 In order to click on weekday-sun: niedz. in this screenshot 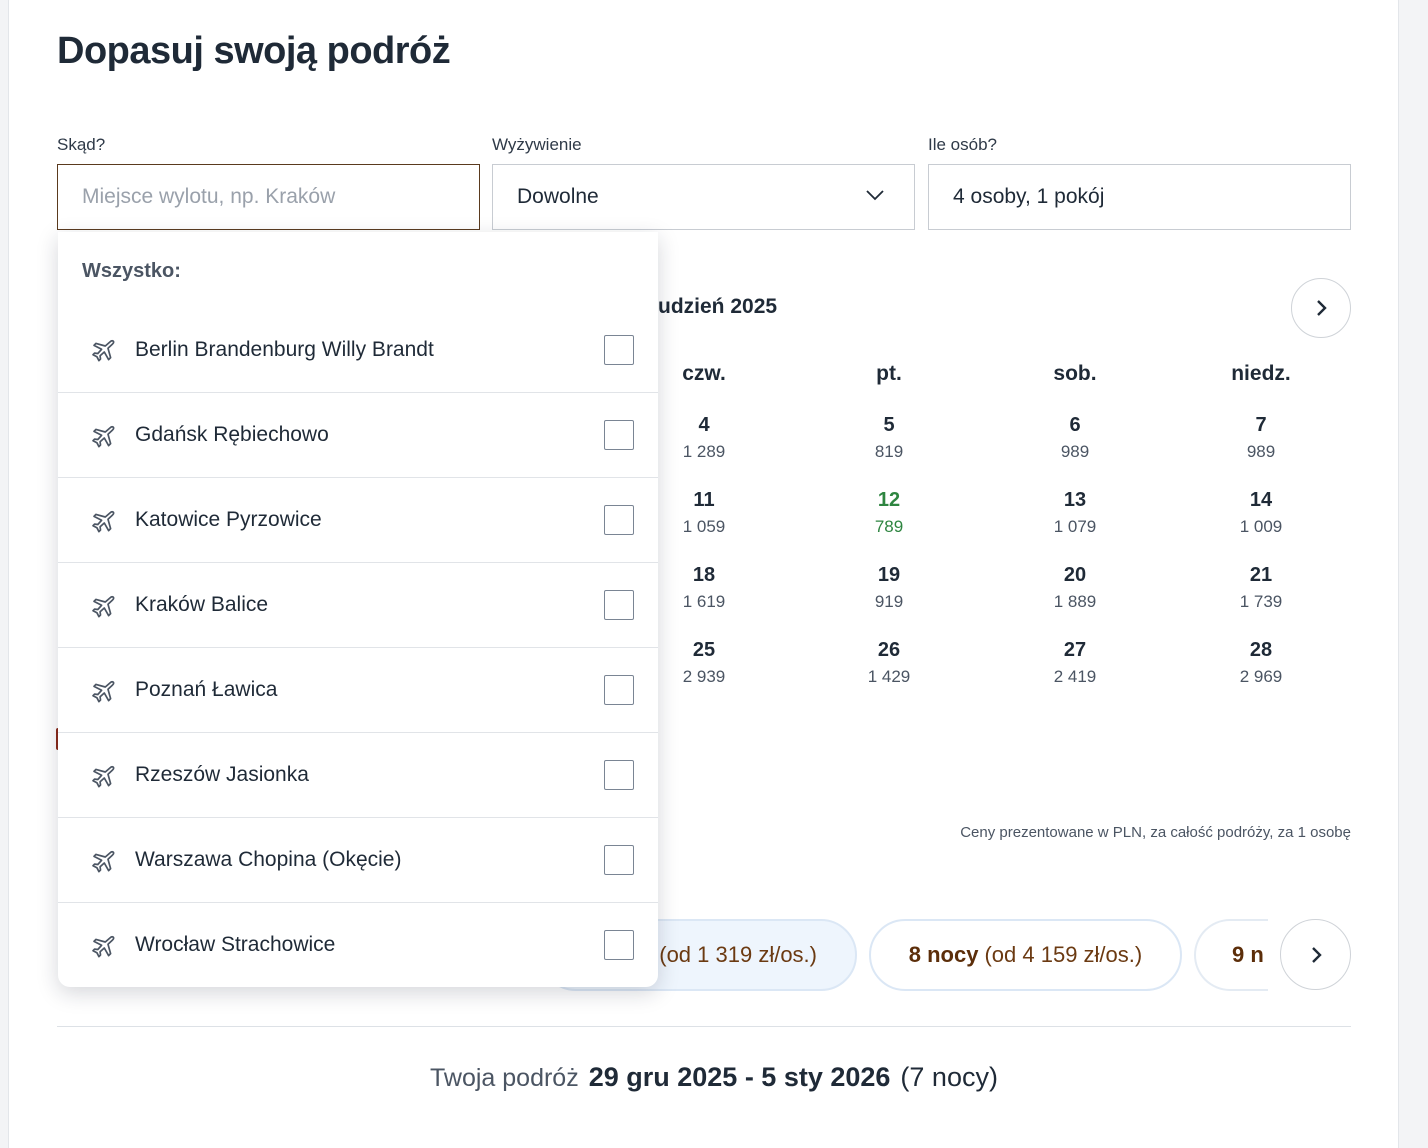, I will do `click(1261, 373)`.